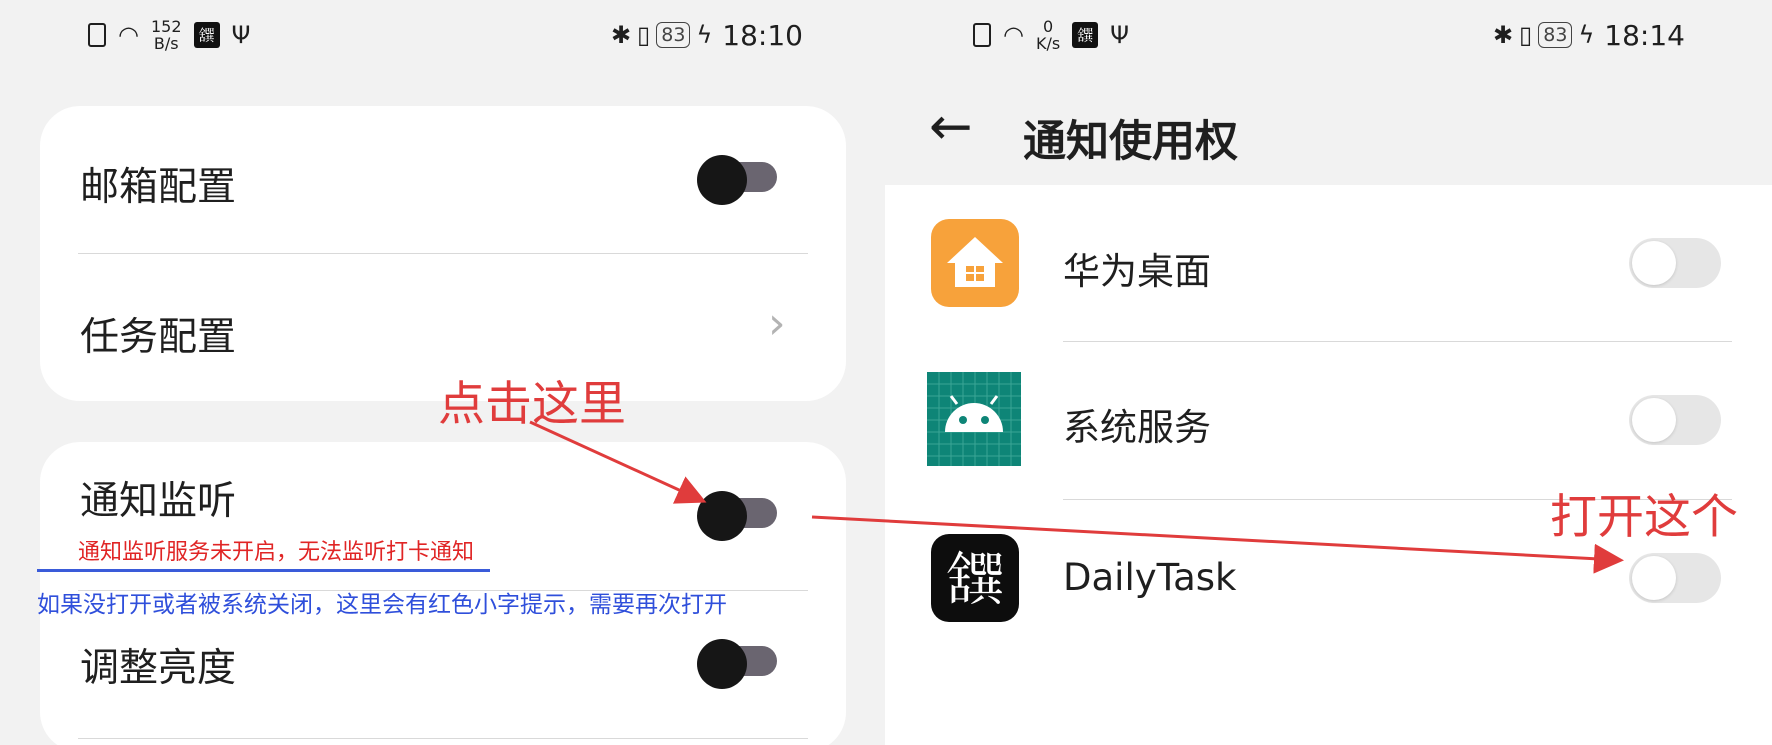 The height and width of the screenshot is (745, 1772). What do you see at coordinates (738, 180) in the screenshot?
I see `mail-config-toggle` at bounding box center [738, 180].